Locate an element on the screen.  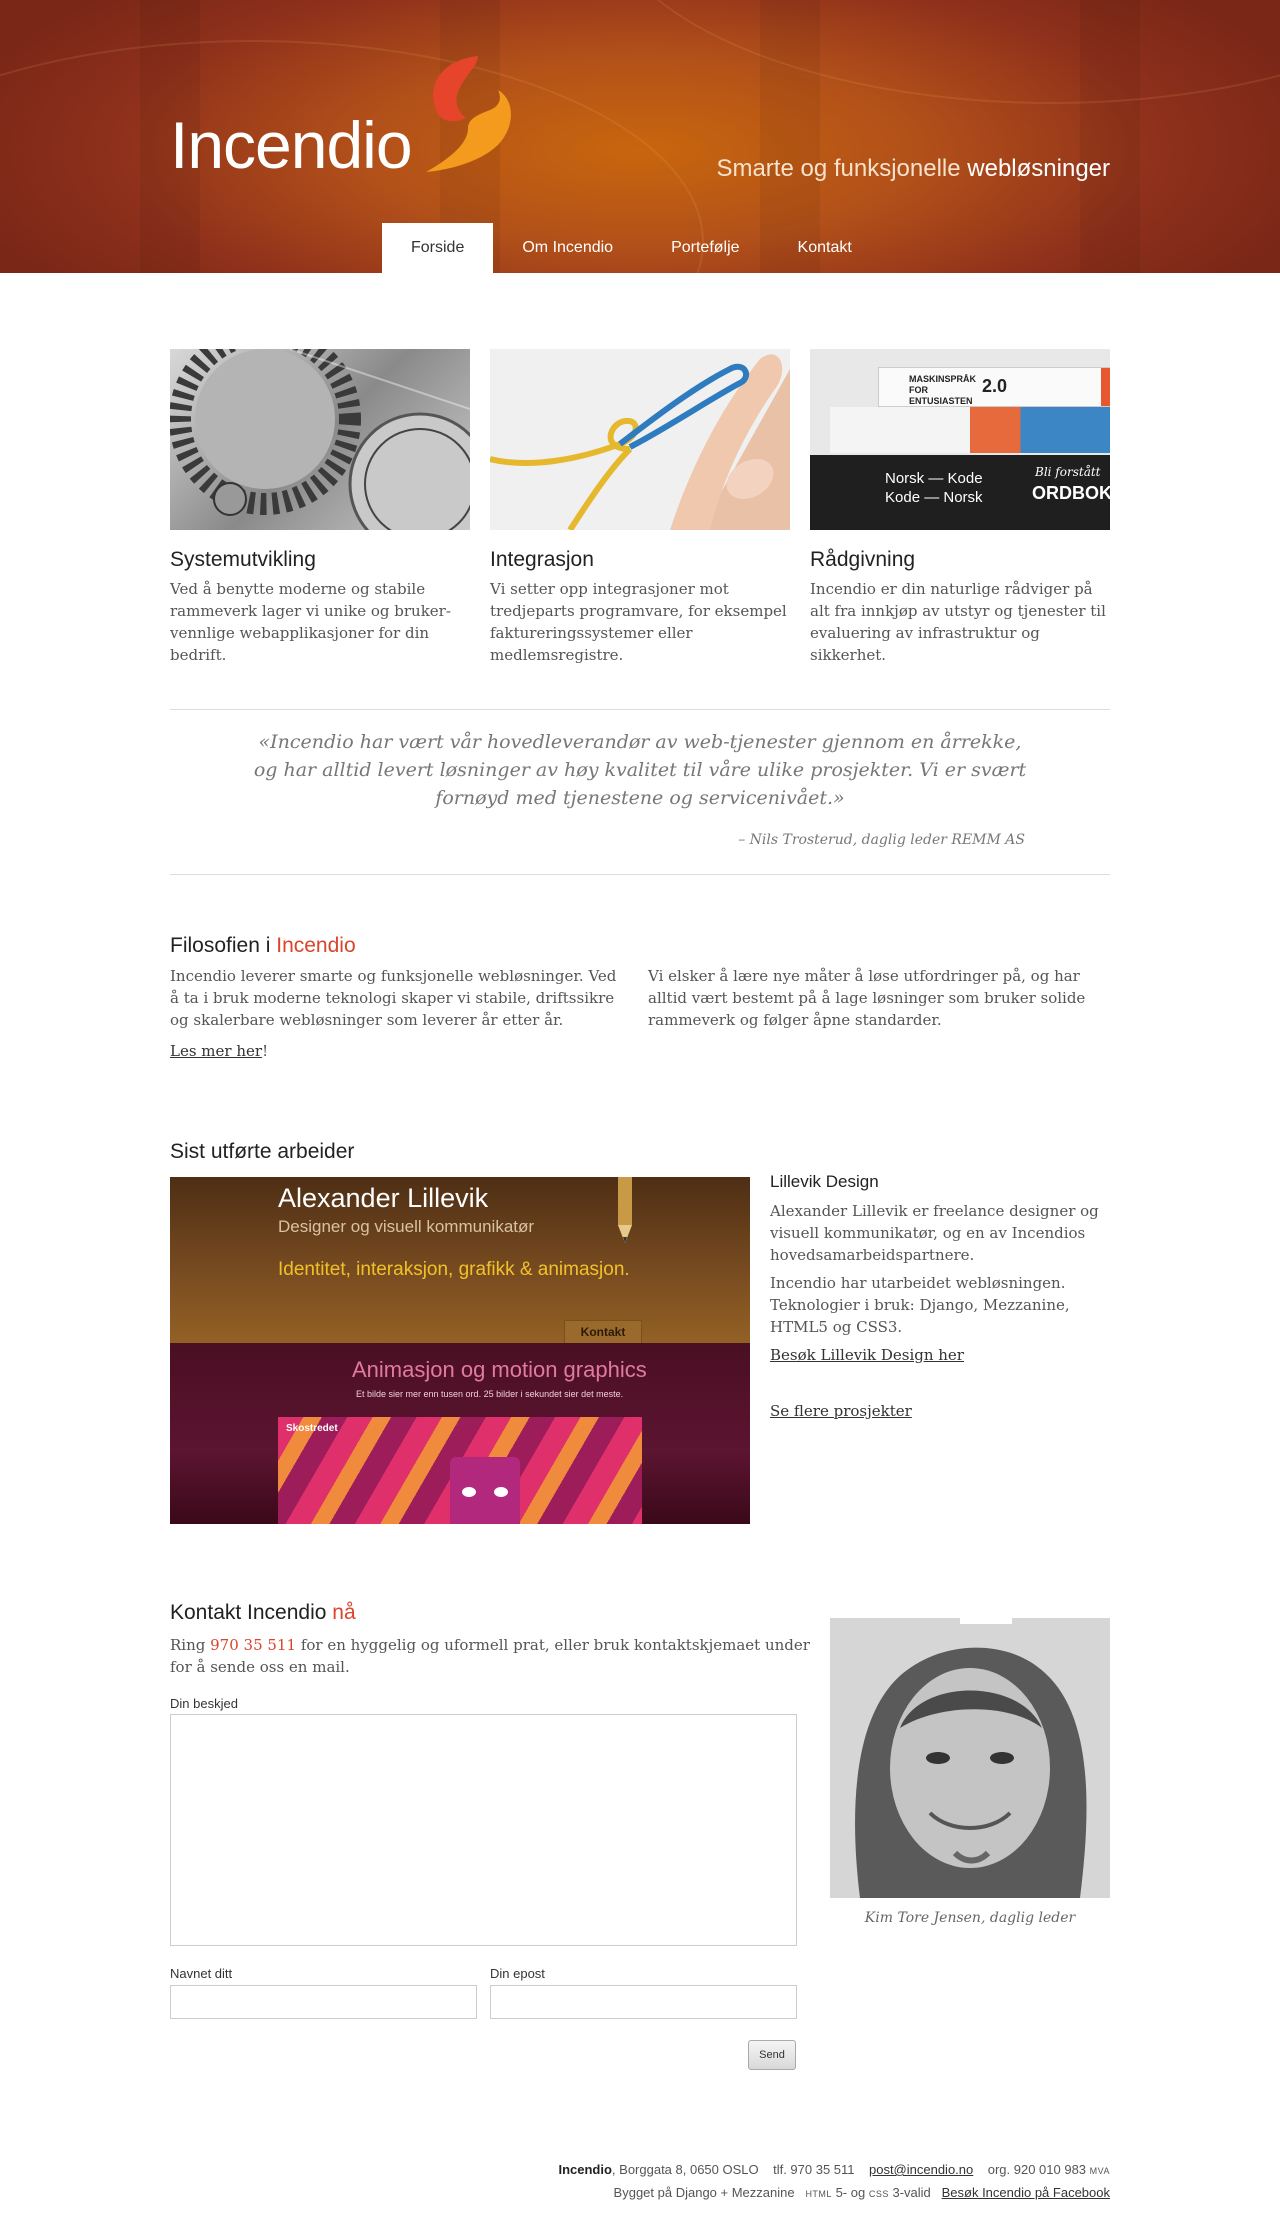
header-texture is located at coordinates (940, 52).